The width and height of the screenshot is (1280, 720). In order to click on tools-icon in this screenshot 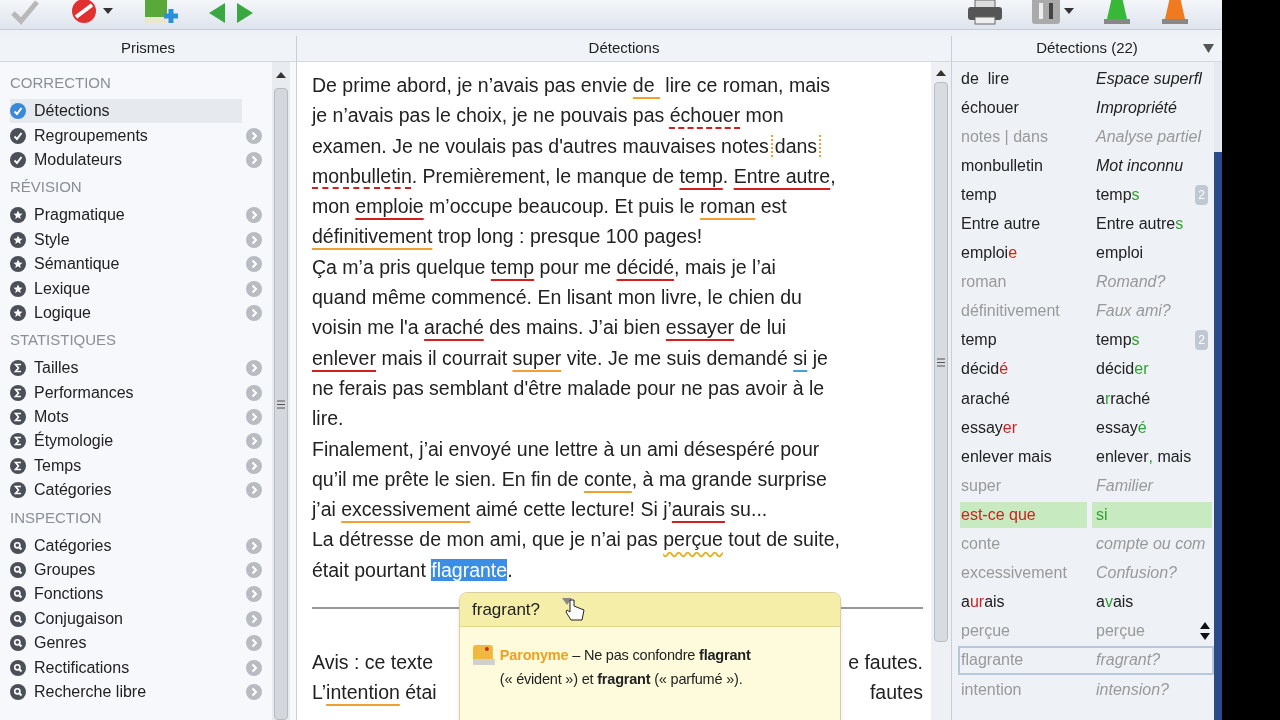, I will do `click(1046, 12)`.